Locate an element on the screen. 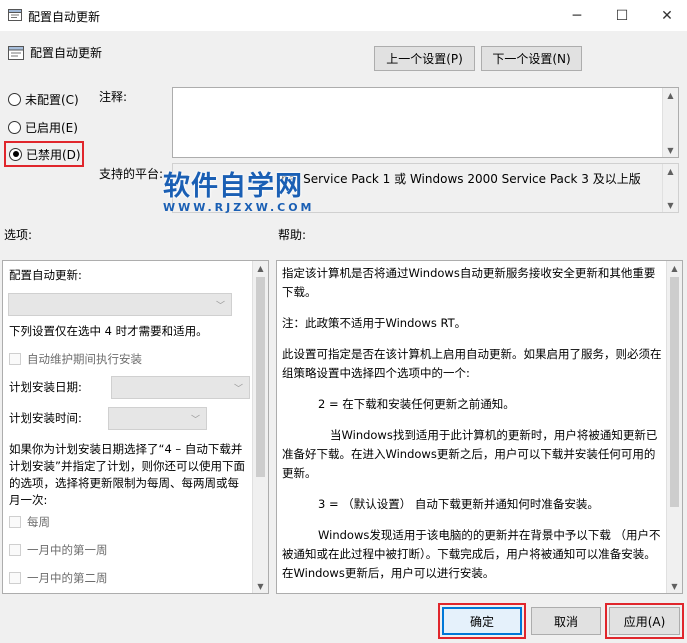 The height and width of the screenshot is (643, 687). schedule-time-dropdown: ﹀ is located at coordinates (157, 418).